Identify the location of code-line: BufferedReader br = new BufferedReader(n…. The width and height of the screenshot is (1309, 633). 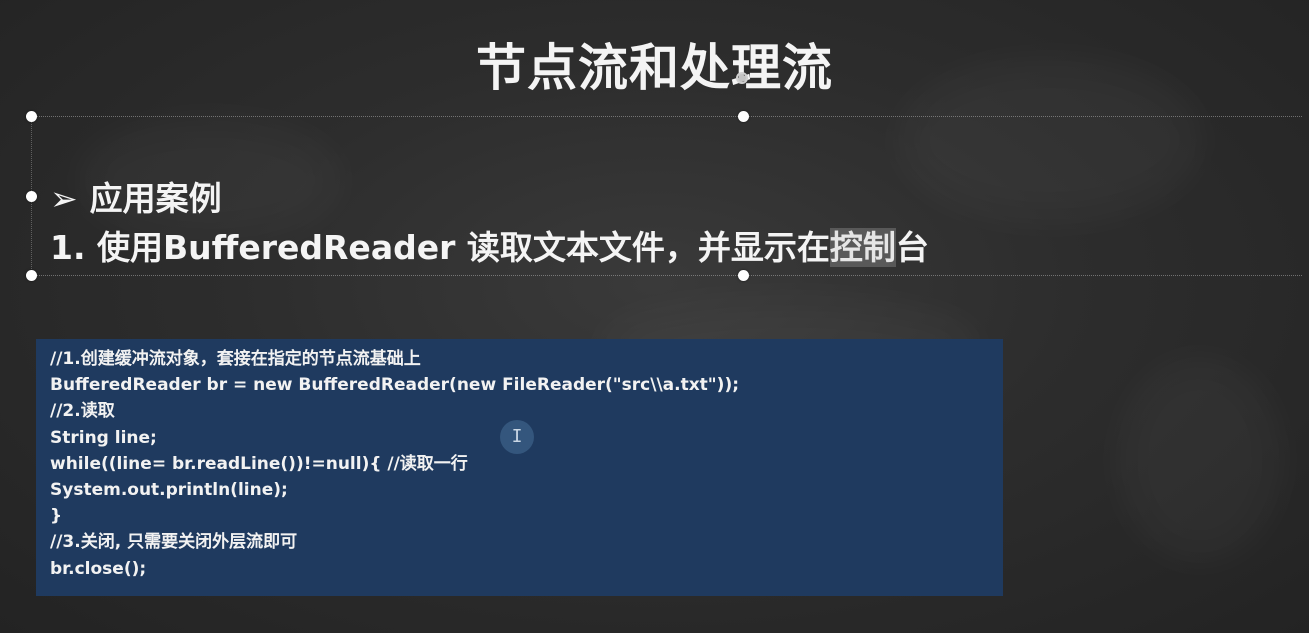
(395, 385).